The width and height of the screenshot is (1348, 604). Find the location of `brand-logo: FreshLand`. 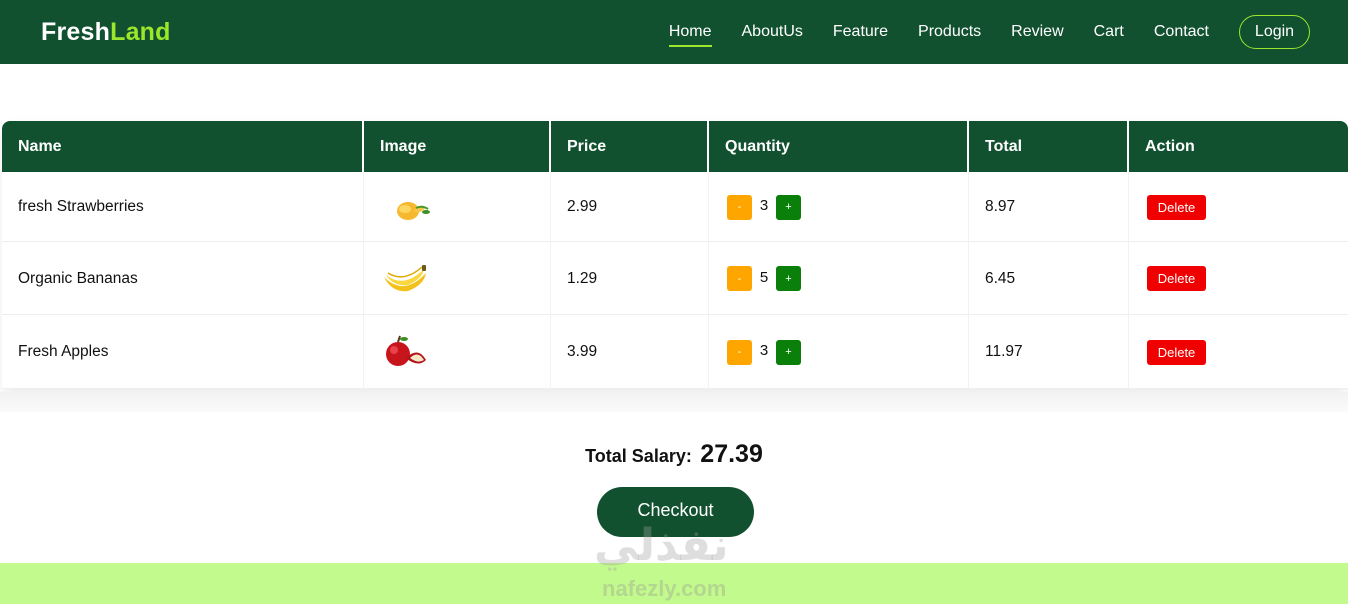

brand-logo: FreshLand is located at coordinates (106, 32).